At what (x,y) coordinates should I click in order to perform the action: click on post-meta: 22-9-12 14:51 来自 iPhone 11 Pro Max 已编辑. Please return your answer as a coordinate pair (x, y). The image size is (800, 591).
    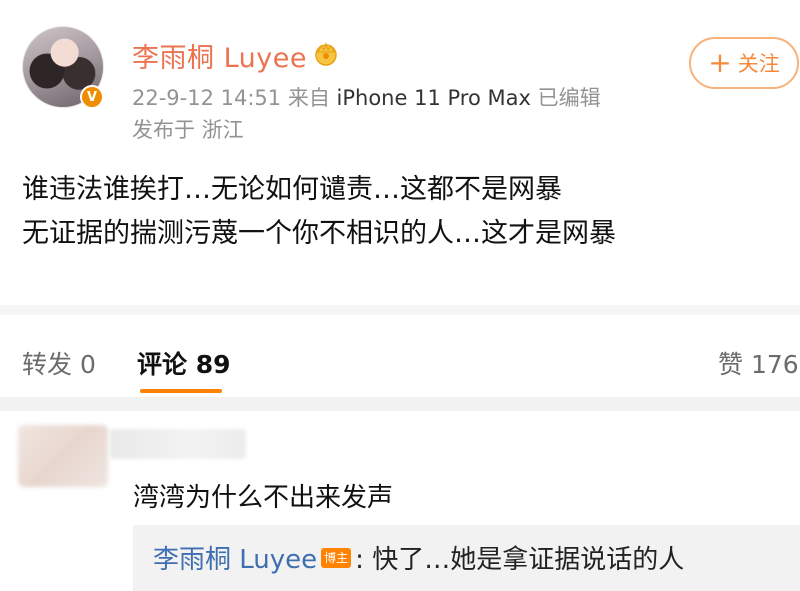
    Looking at the image, I should click on (366, 97).